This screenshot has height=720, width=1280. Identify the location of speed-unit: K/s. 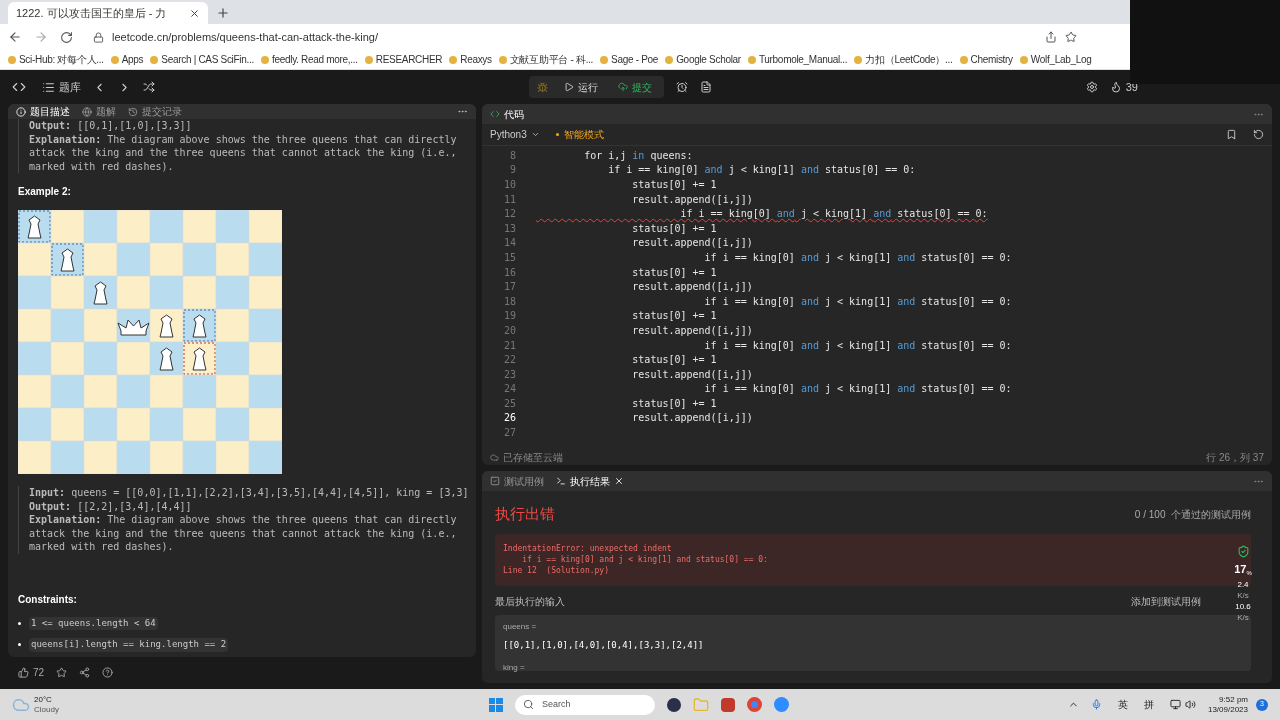
(1243, 617).